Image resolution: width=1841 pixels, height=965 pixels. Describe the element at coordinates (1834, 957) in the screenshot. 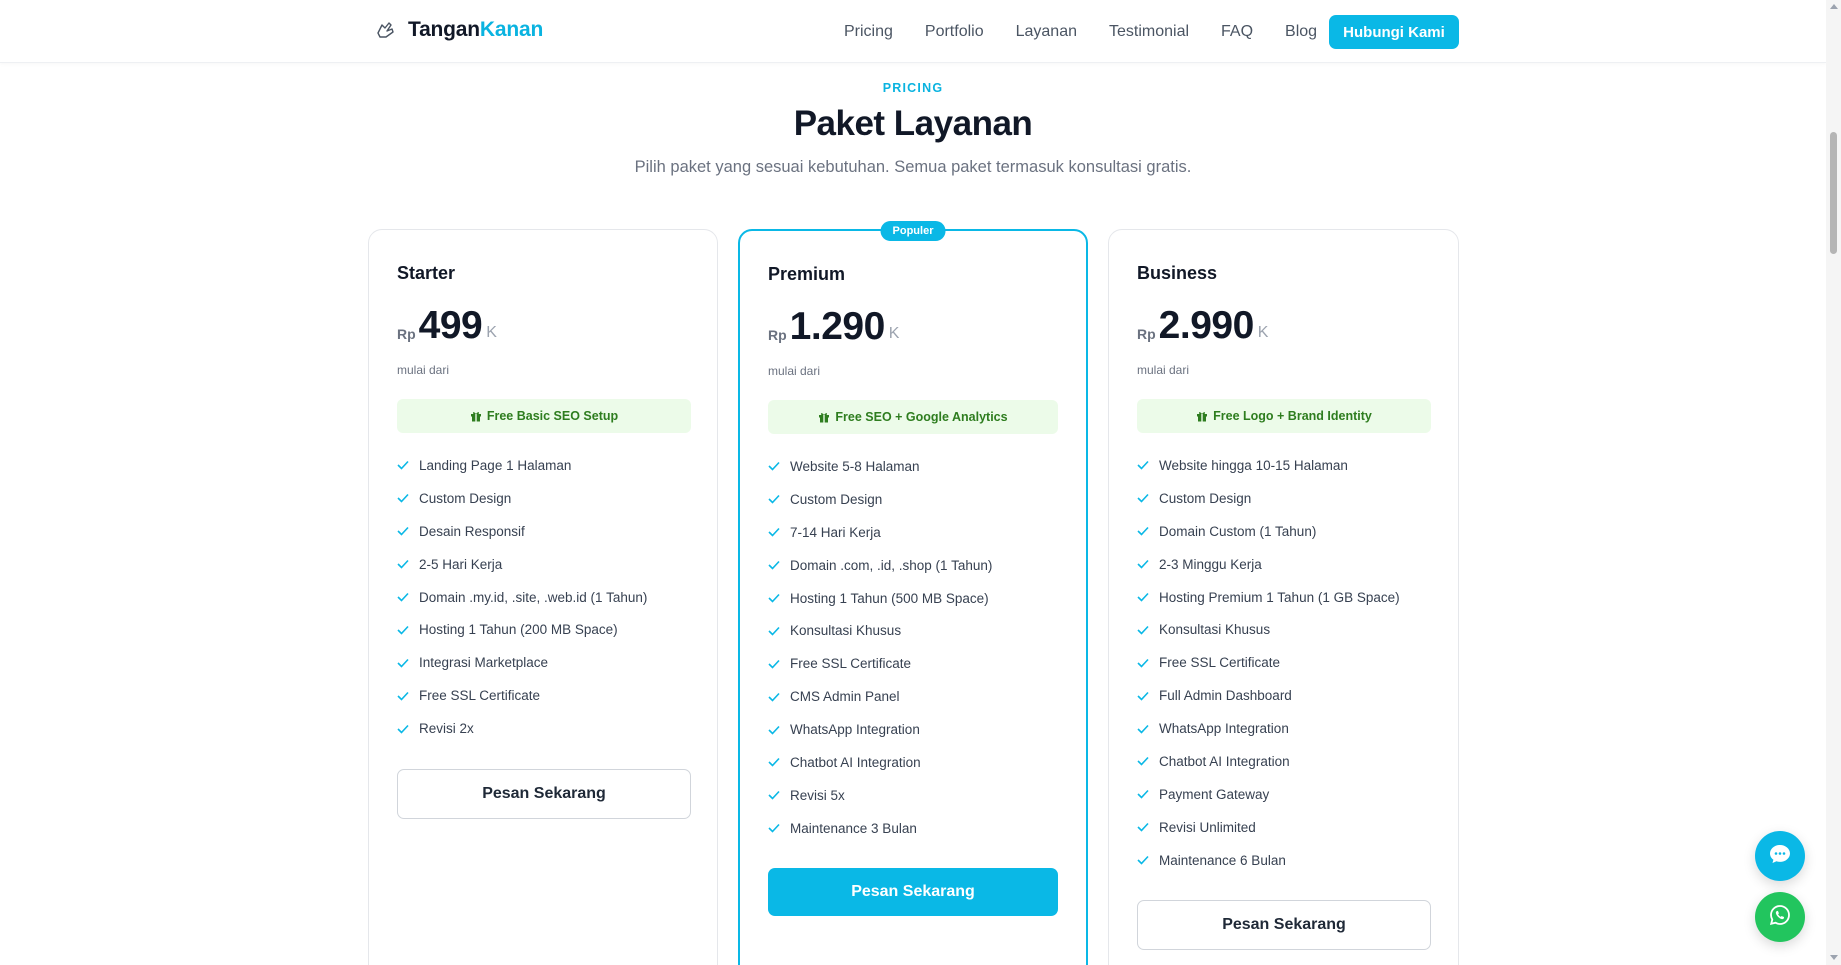

I see `scroll-down-arrow-icon` at that location.